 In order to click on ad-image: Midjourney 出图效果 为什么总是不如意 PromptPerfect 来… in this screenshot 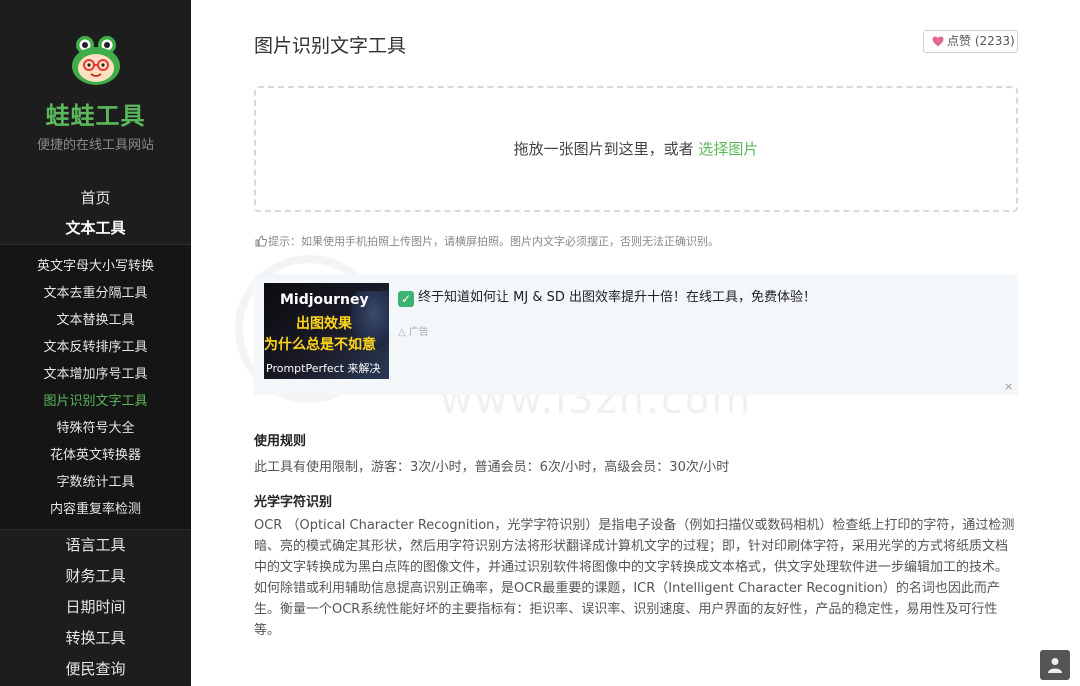, I will do `click(326, 331)`.